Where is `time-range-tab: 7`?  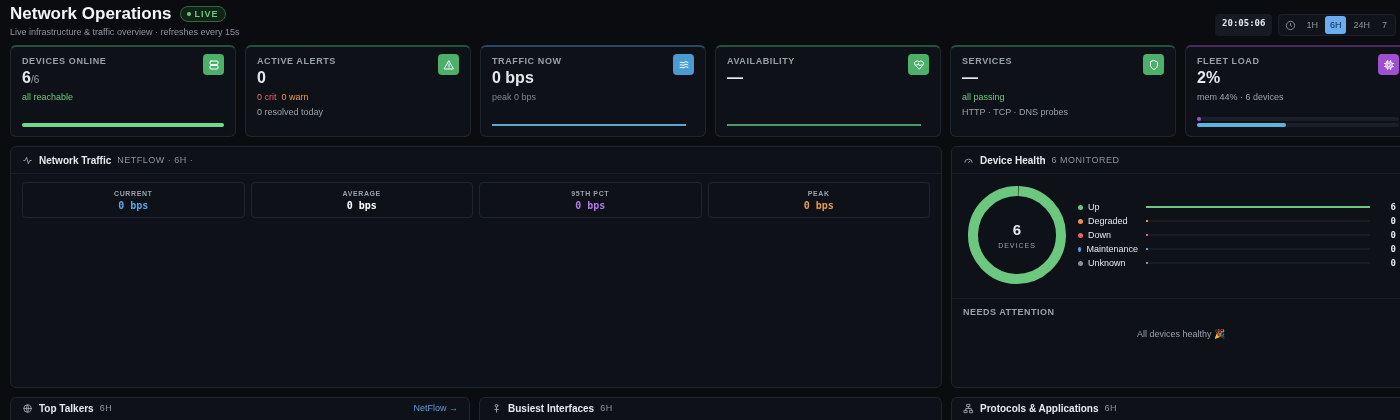
time-range-tab: 7 is located at coordinates (1384, 25).